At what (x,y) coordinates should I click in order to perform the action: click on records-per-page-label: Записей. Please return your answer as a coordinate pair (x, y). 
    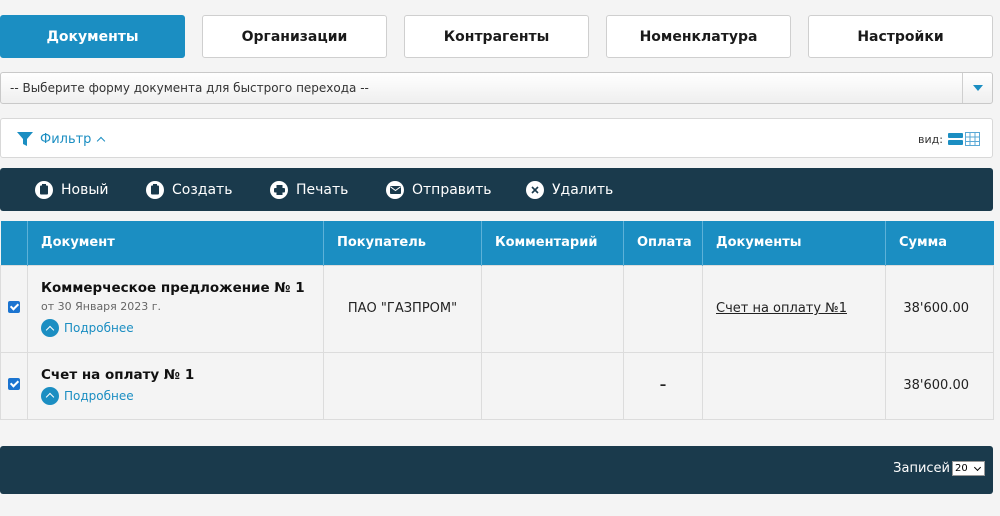
    Looking at the image, I should click on (921, 468).